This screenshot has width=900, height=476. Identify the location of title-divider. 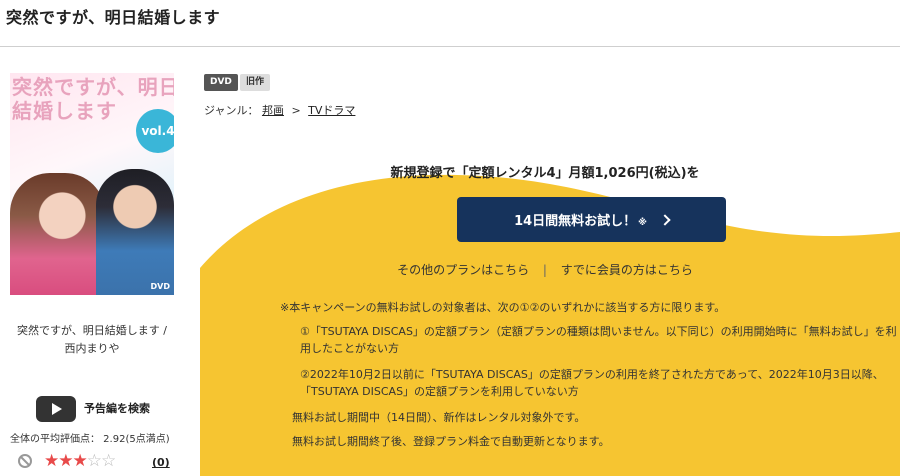
(450, 46).